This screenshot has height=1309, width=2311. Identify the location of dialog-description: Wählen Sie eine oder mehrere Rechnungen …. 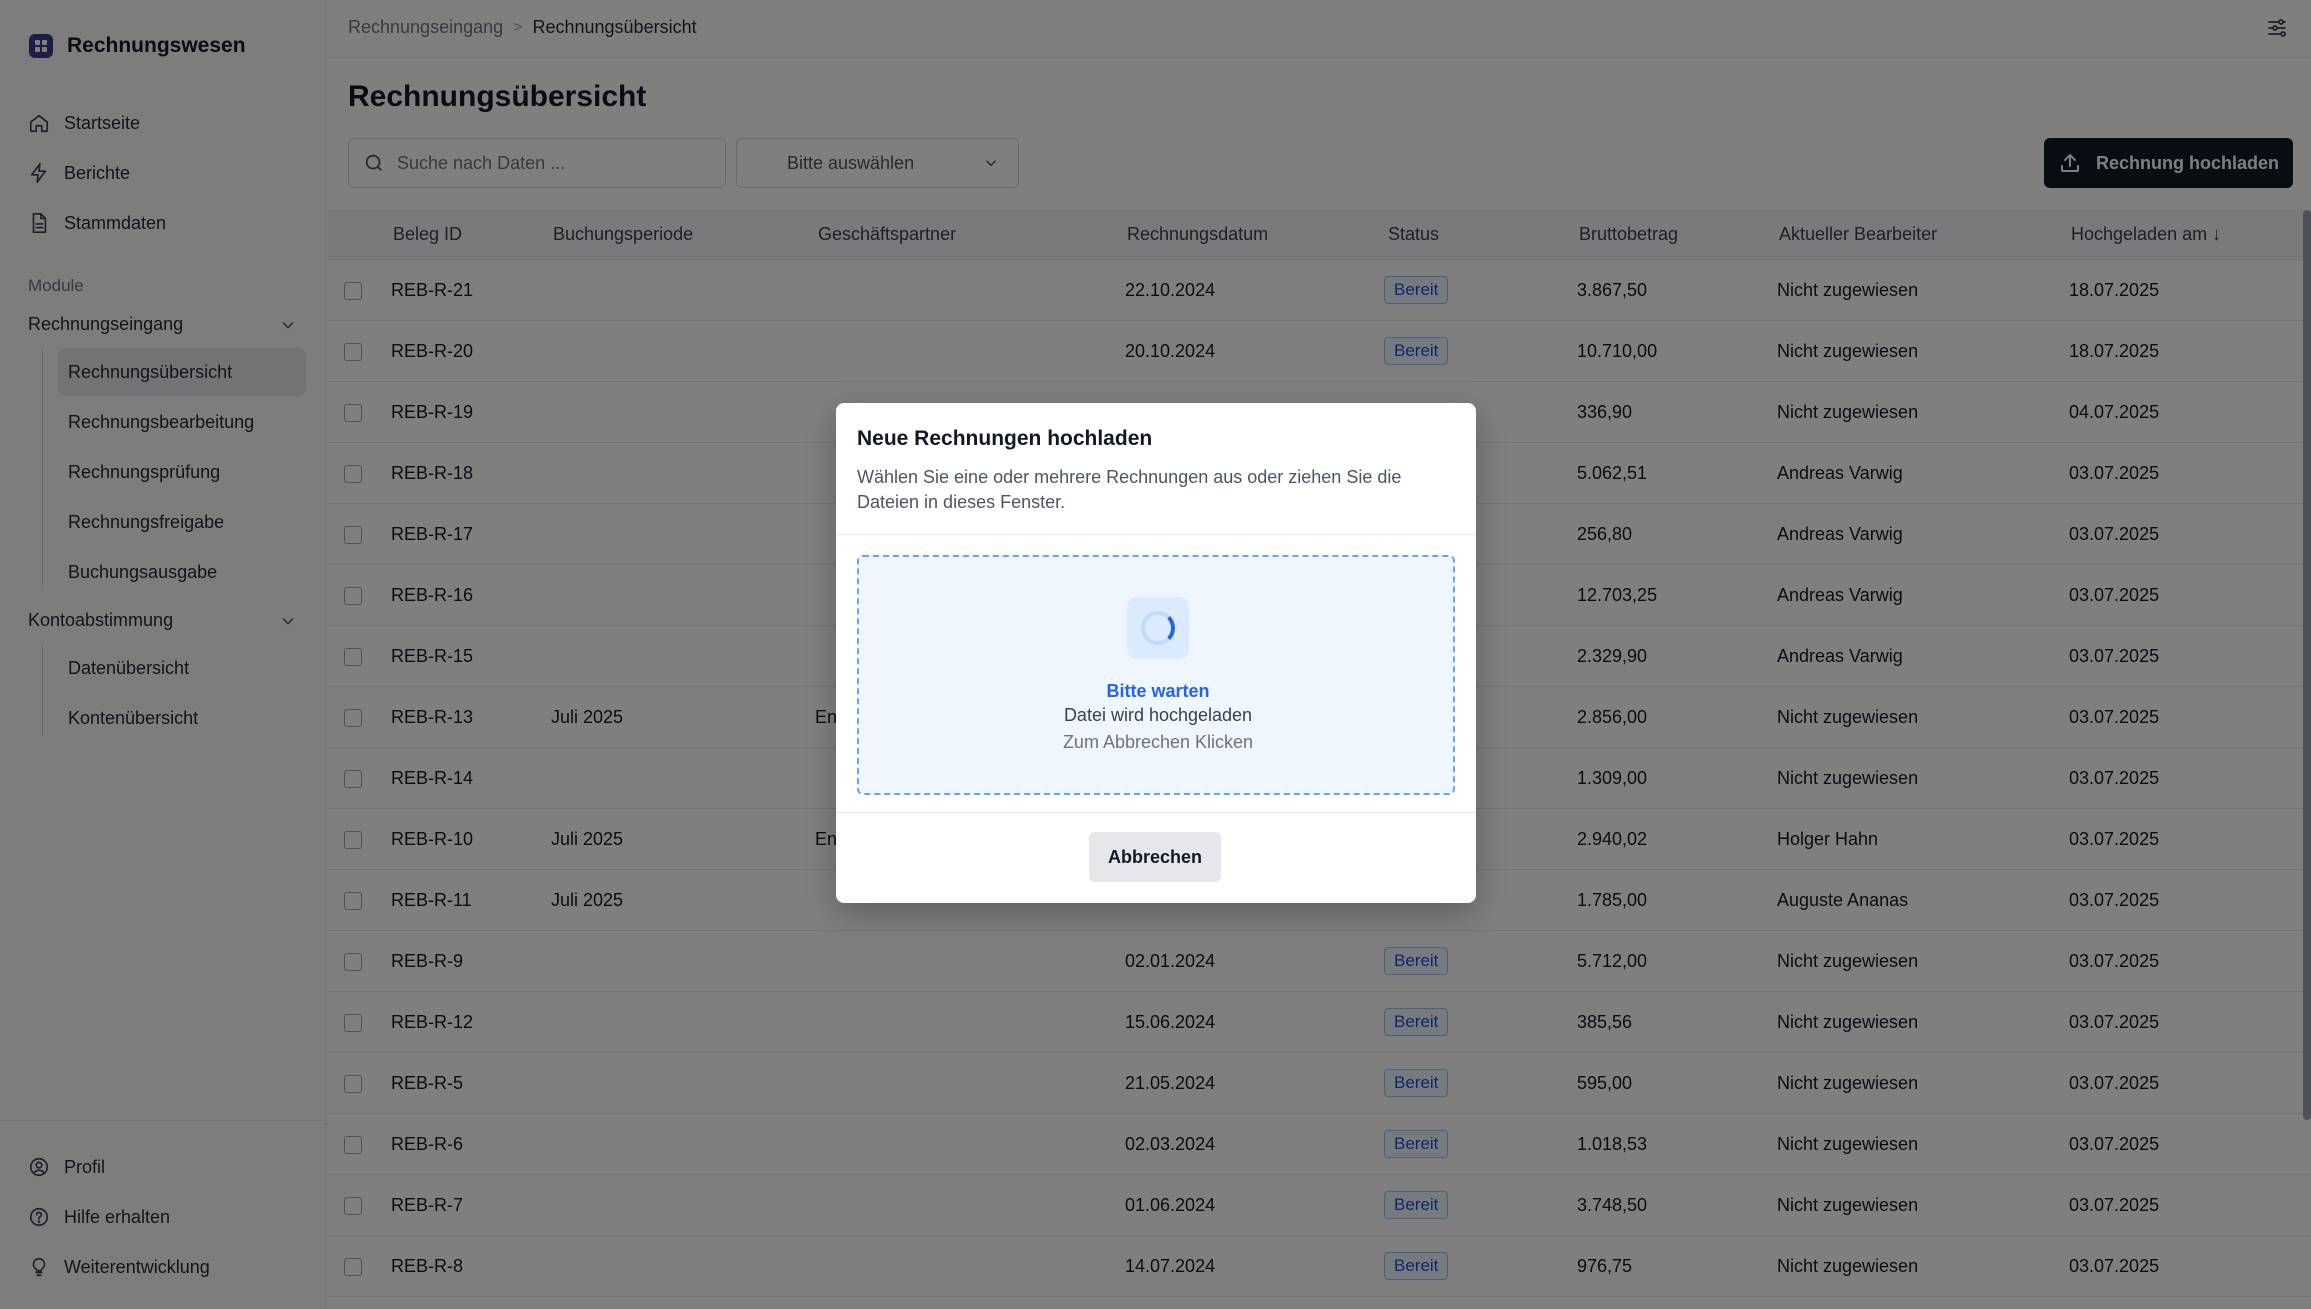
(1129, 489).